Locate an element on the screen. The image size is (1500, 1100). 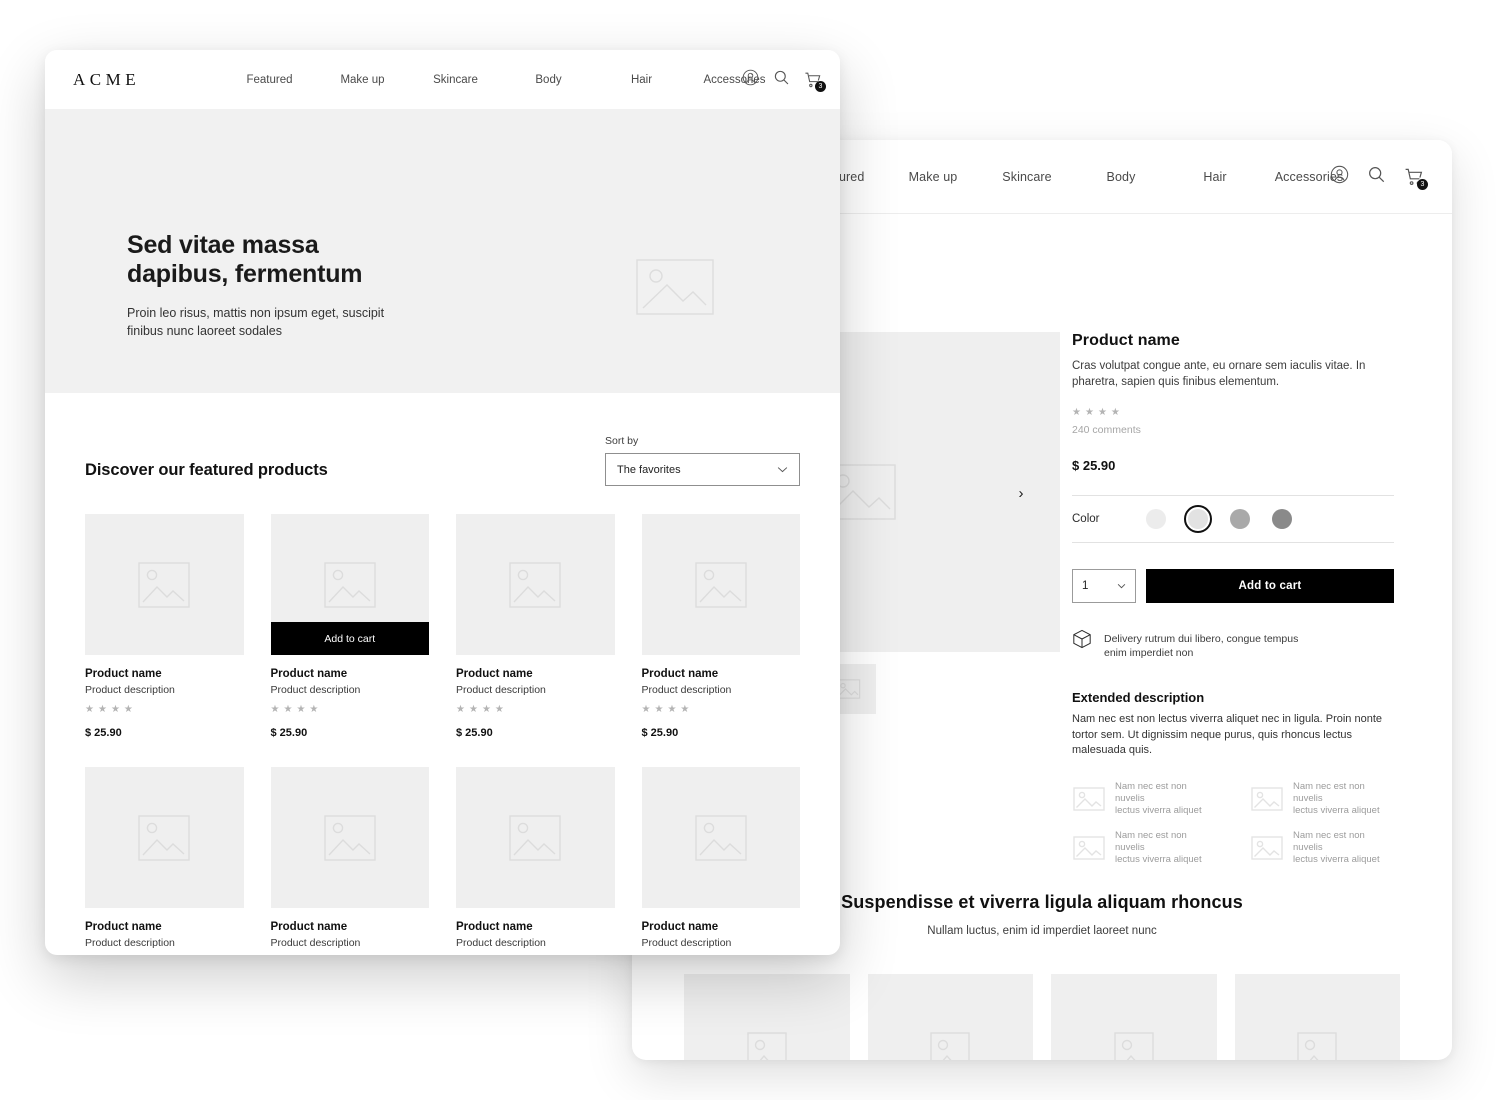
hero-heading-line-1: Sed vitae massa is located at coordinates (223, 245).